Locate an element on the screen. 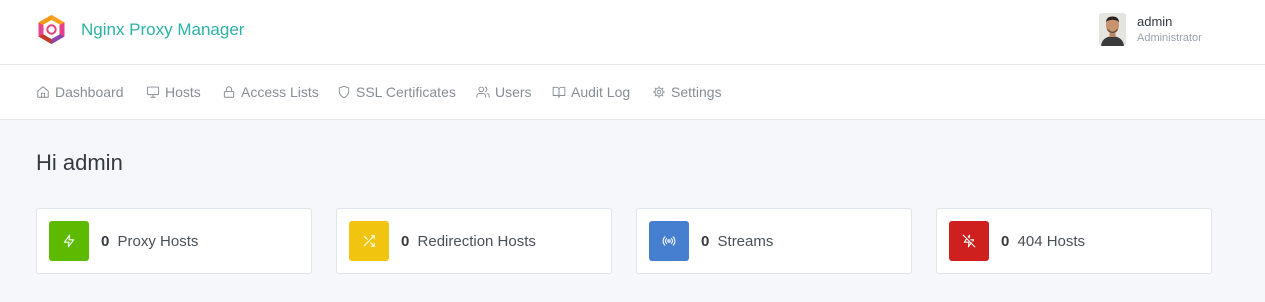  nav-item-label: Users is located at coordinates (513, 92).